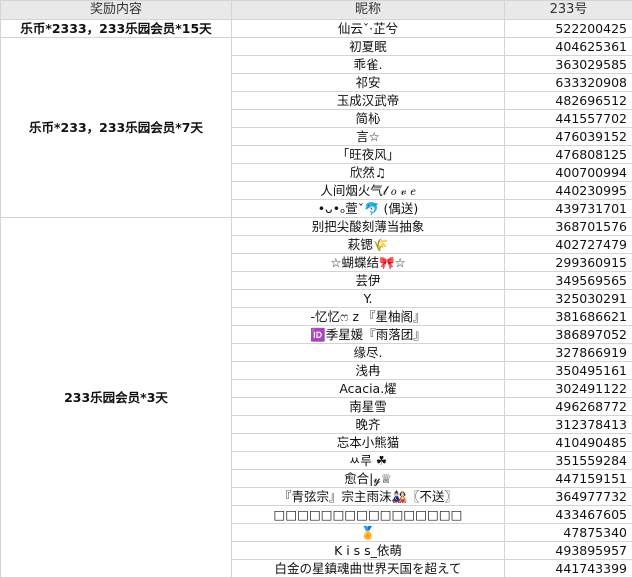 This screenshot has width=632, height=578. What do you see at coordinates (368, 154) in the screenshot?
I see `nickname-cell: 「旺夜风」` at bounding box center [368, 154].